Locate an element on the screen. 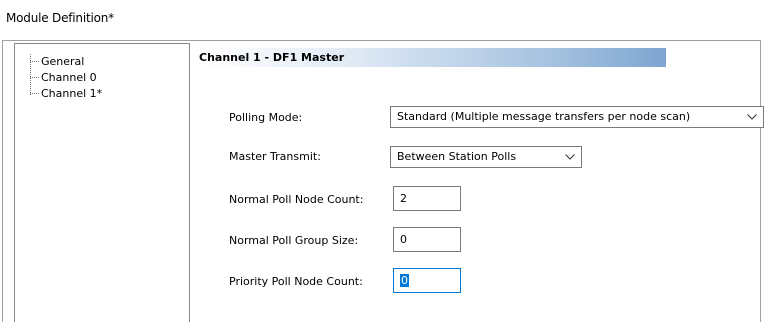 This screenshot has height=322, width=764. priority-poll-node-count-label: Priority Poll Node Count: is located at coordinates (296, 281).